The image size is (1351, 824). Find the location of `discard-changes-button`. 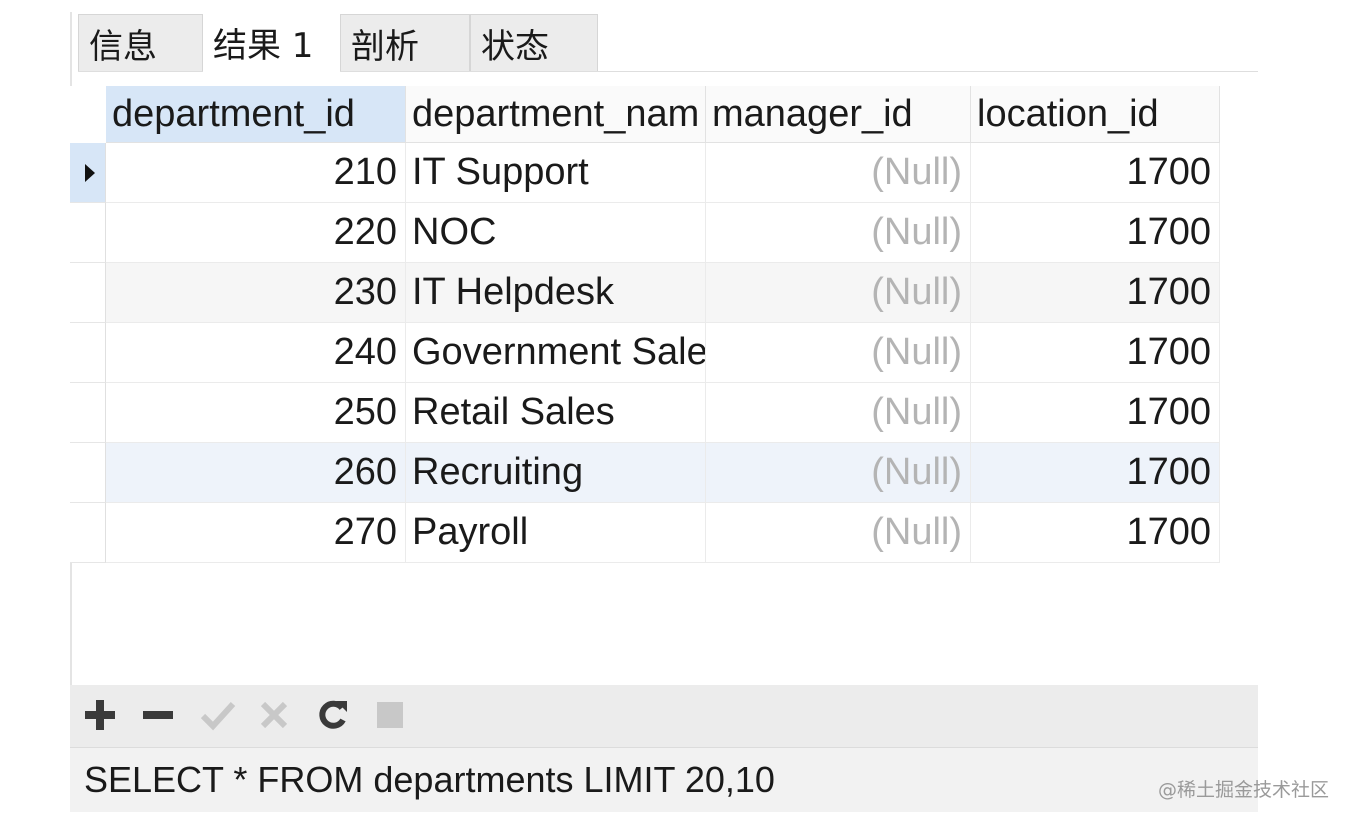

discard-changes-button is located at coordinates (274, 715).